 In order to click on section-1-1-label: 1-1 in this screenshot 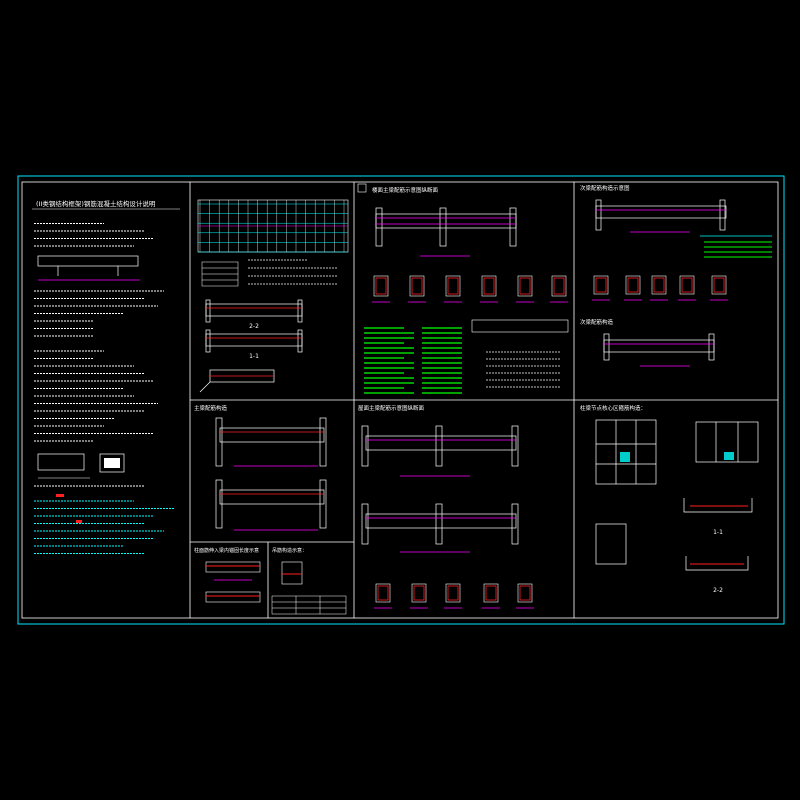, I will do `click(718, 532)`.